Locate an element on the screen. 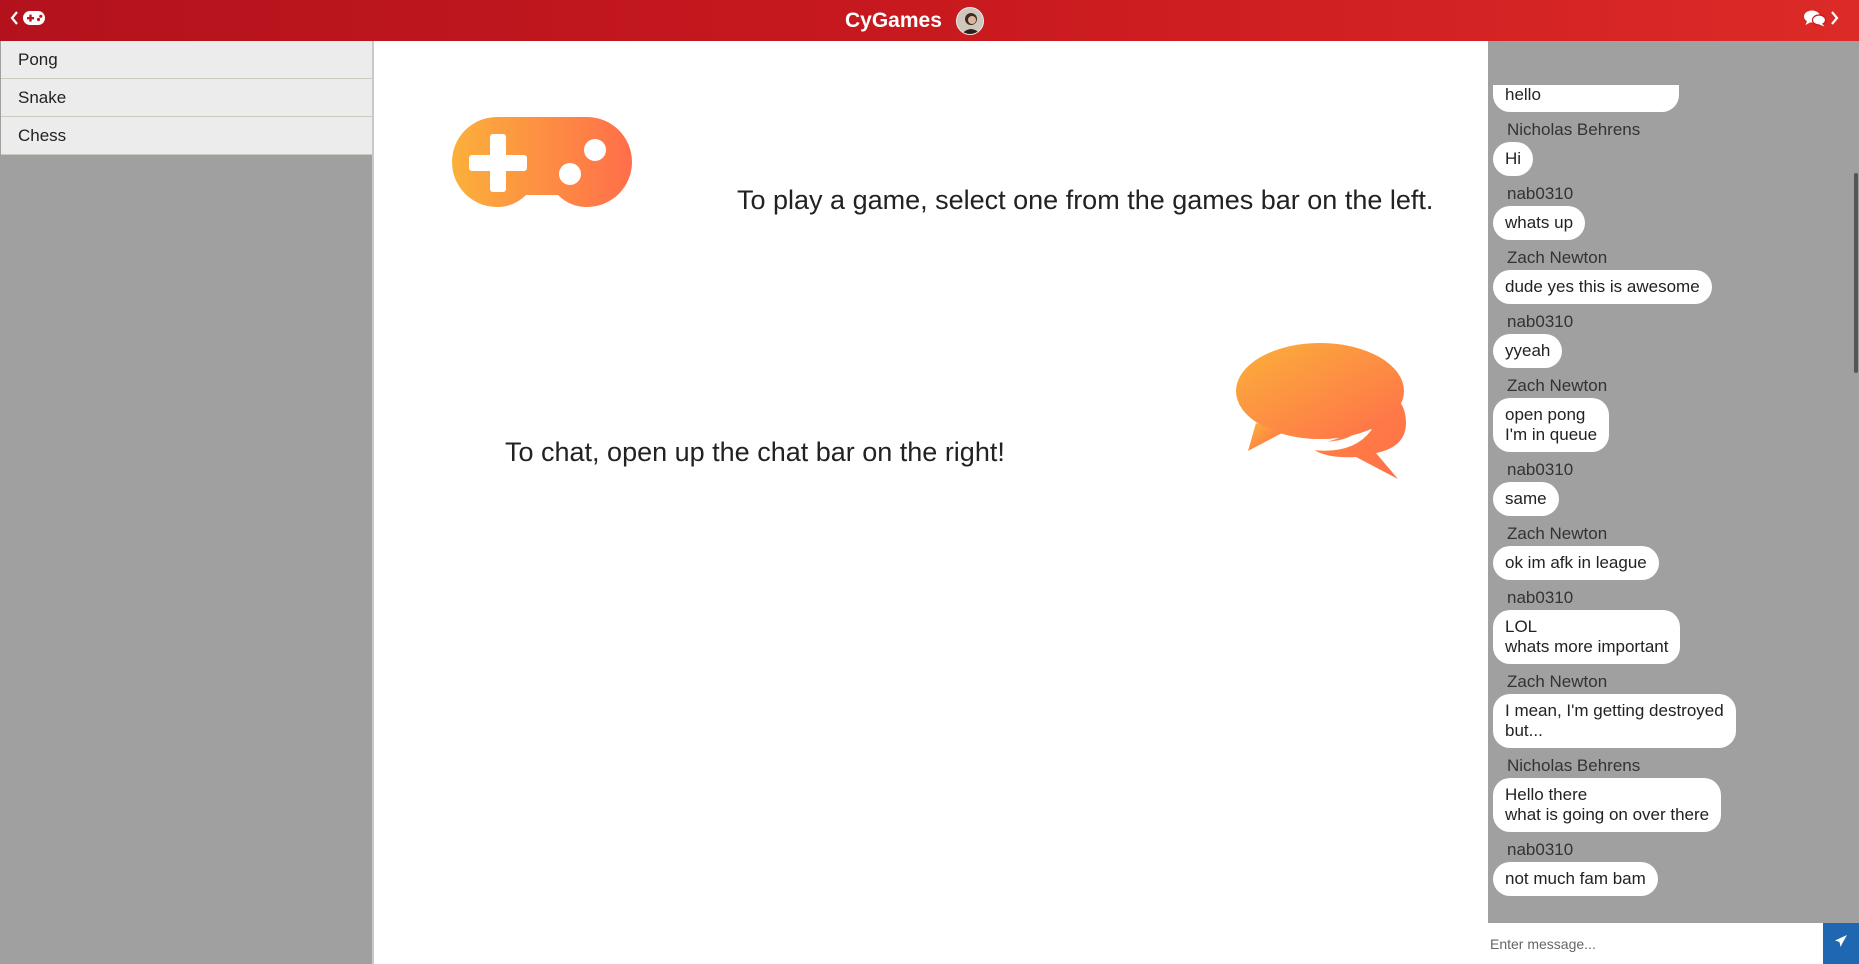 This screenshot has width=1859, height=964. send-button is located at coordinates (1841, 943).